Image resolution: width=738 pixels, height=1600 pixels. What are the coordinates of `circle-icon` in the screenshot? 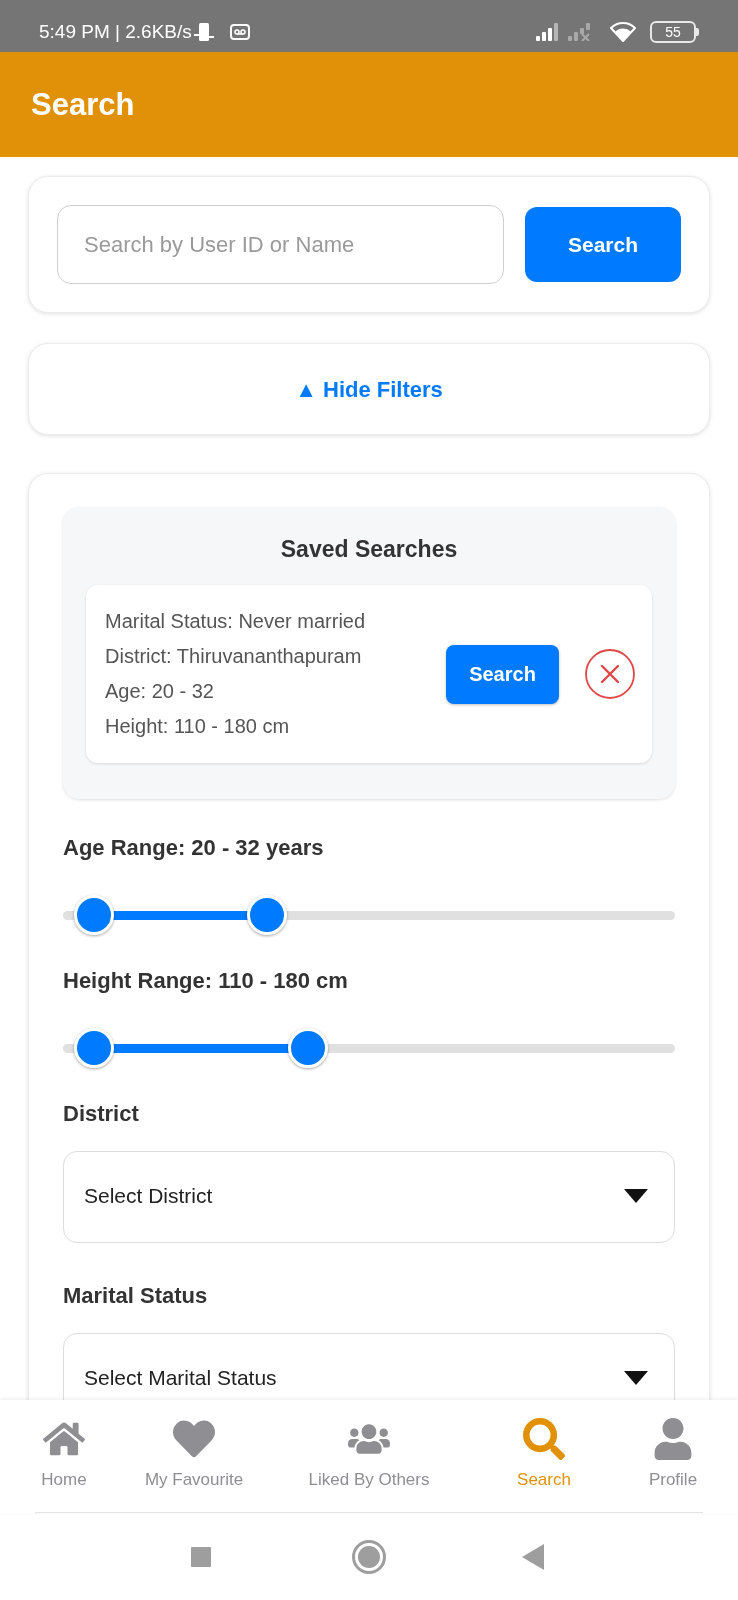 It's located at (369, 1556).